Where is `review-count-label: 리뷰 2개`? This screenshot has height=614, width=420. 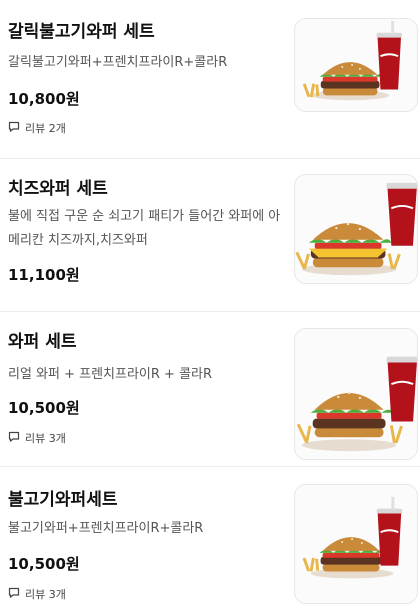
review-count-label: 리뷰 2개 is located at coordinates (45, 128).